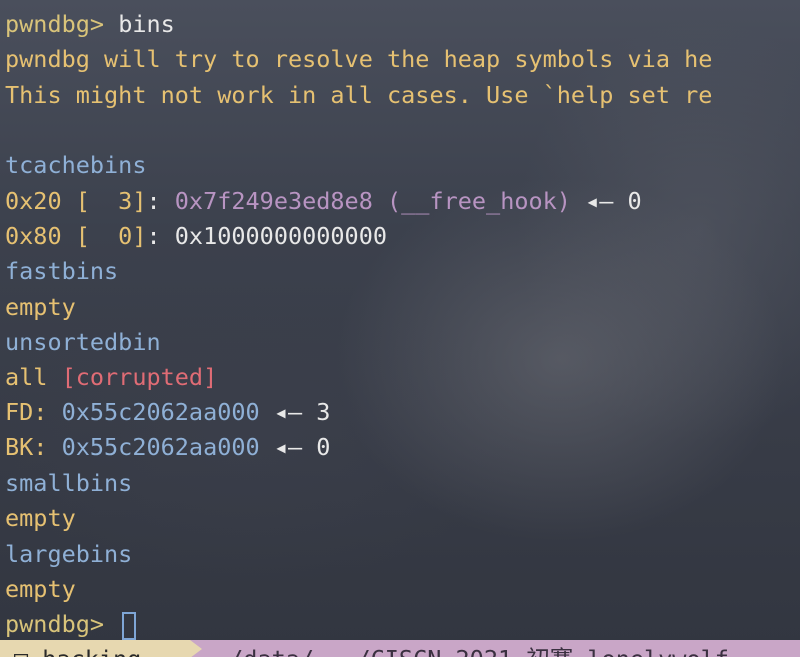 This screenshot has width=800, height=657. I want to click on terminal-text-unsorted-header-0: unsortedbin, so click(83, 342).